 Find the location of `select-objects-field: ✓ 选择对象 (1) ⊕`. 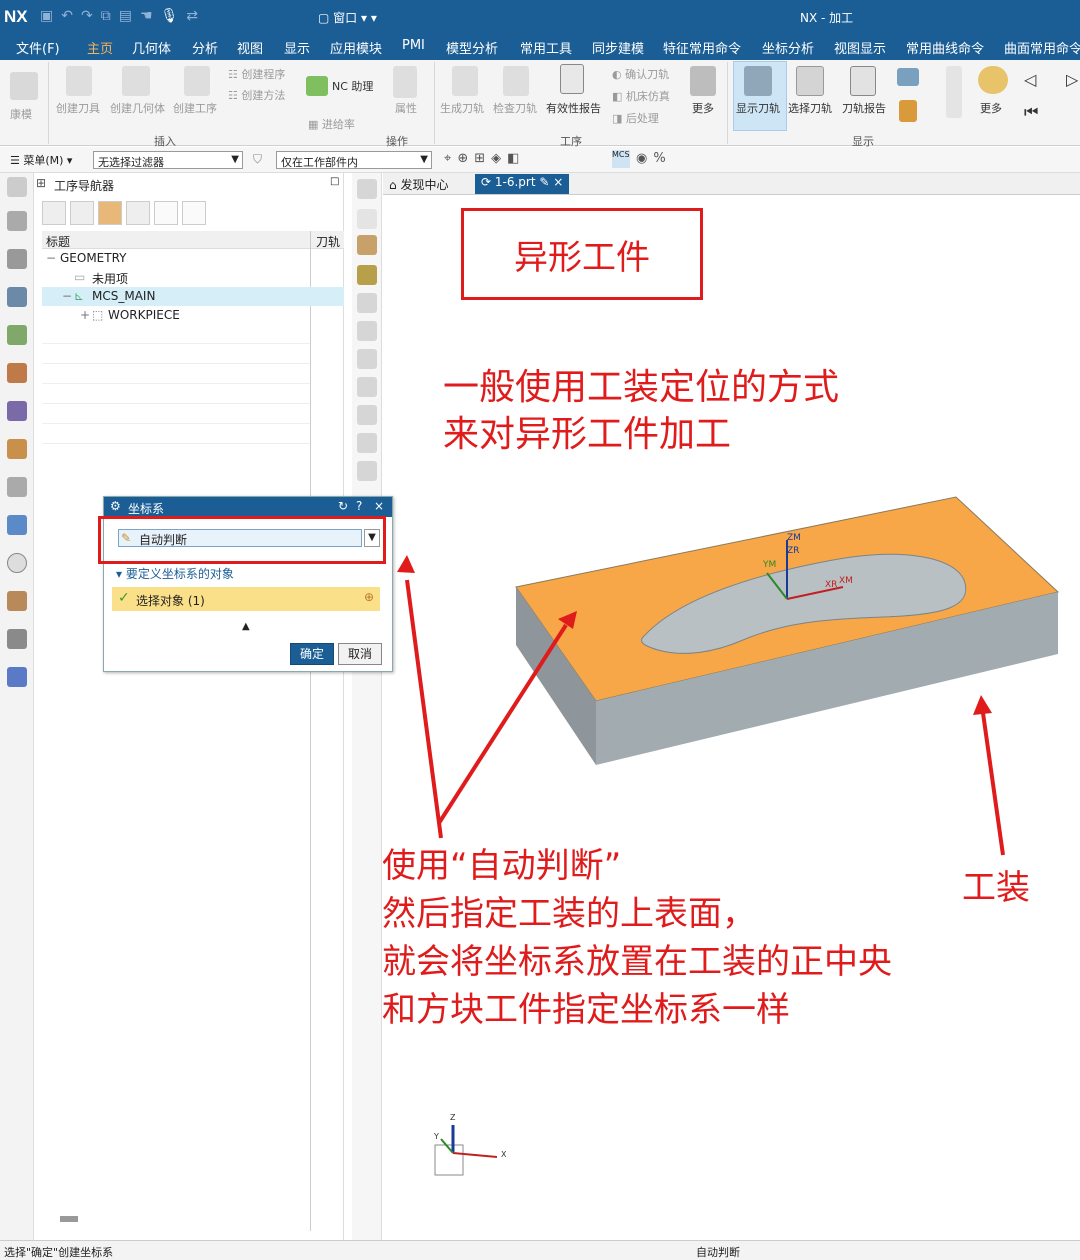

select-objects-field: ✓ 选择对象 (1) ⊕ is located at coordinates (246, 599).